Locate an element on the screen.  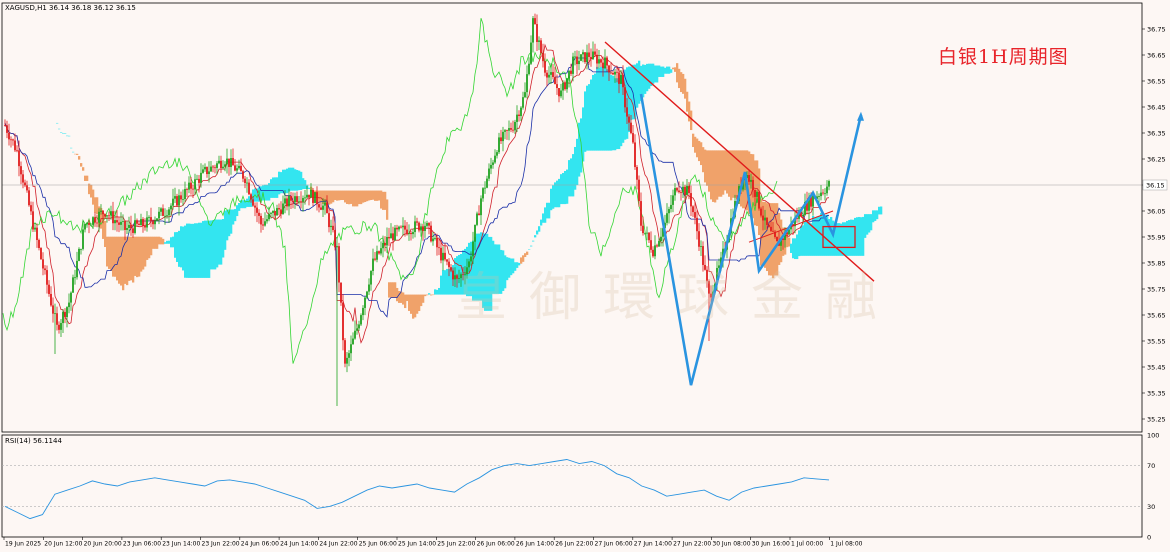
rsi-tick-label: 70 is located at coordinates (1151, 466).